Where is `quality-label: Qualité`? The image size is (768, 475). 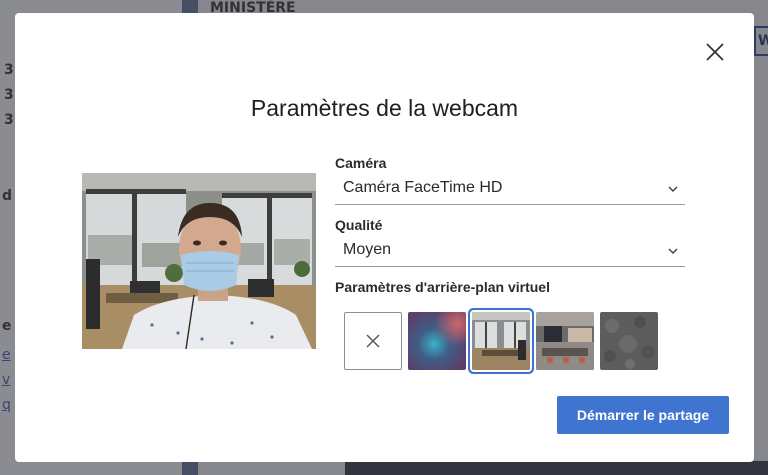
quality-label: Qualité is located at coordinates (359, 225).